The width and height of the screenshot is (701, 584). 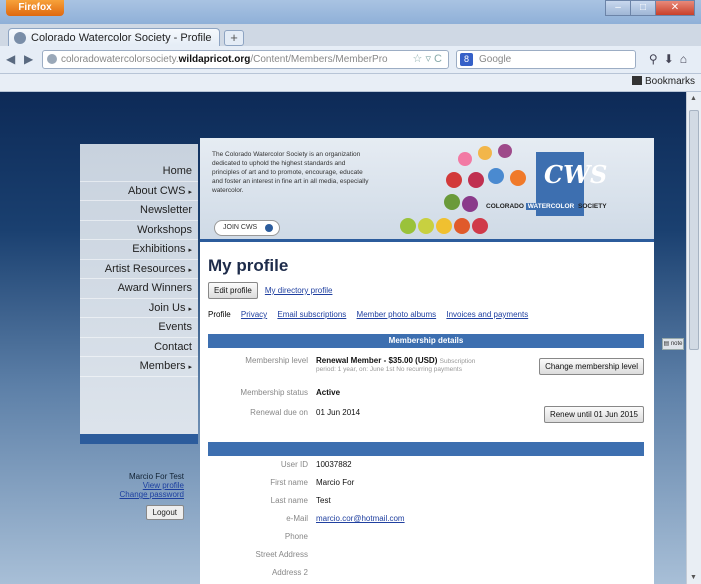 What do you see at coordinates (669, 81) in the screenshot?
I see `bookmarks-label: Bookmarks` at bounding box center [669, 81].